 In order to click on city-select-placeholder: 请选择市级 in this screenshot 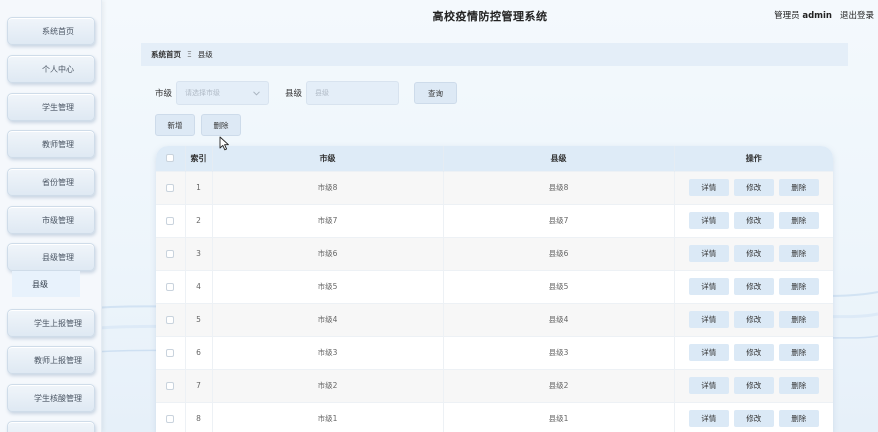, I will do `click(203, 93)`.